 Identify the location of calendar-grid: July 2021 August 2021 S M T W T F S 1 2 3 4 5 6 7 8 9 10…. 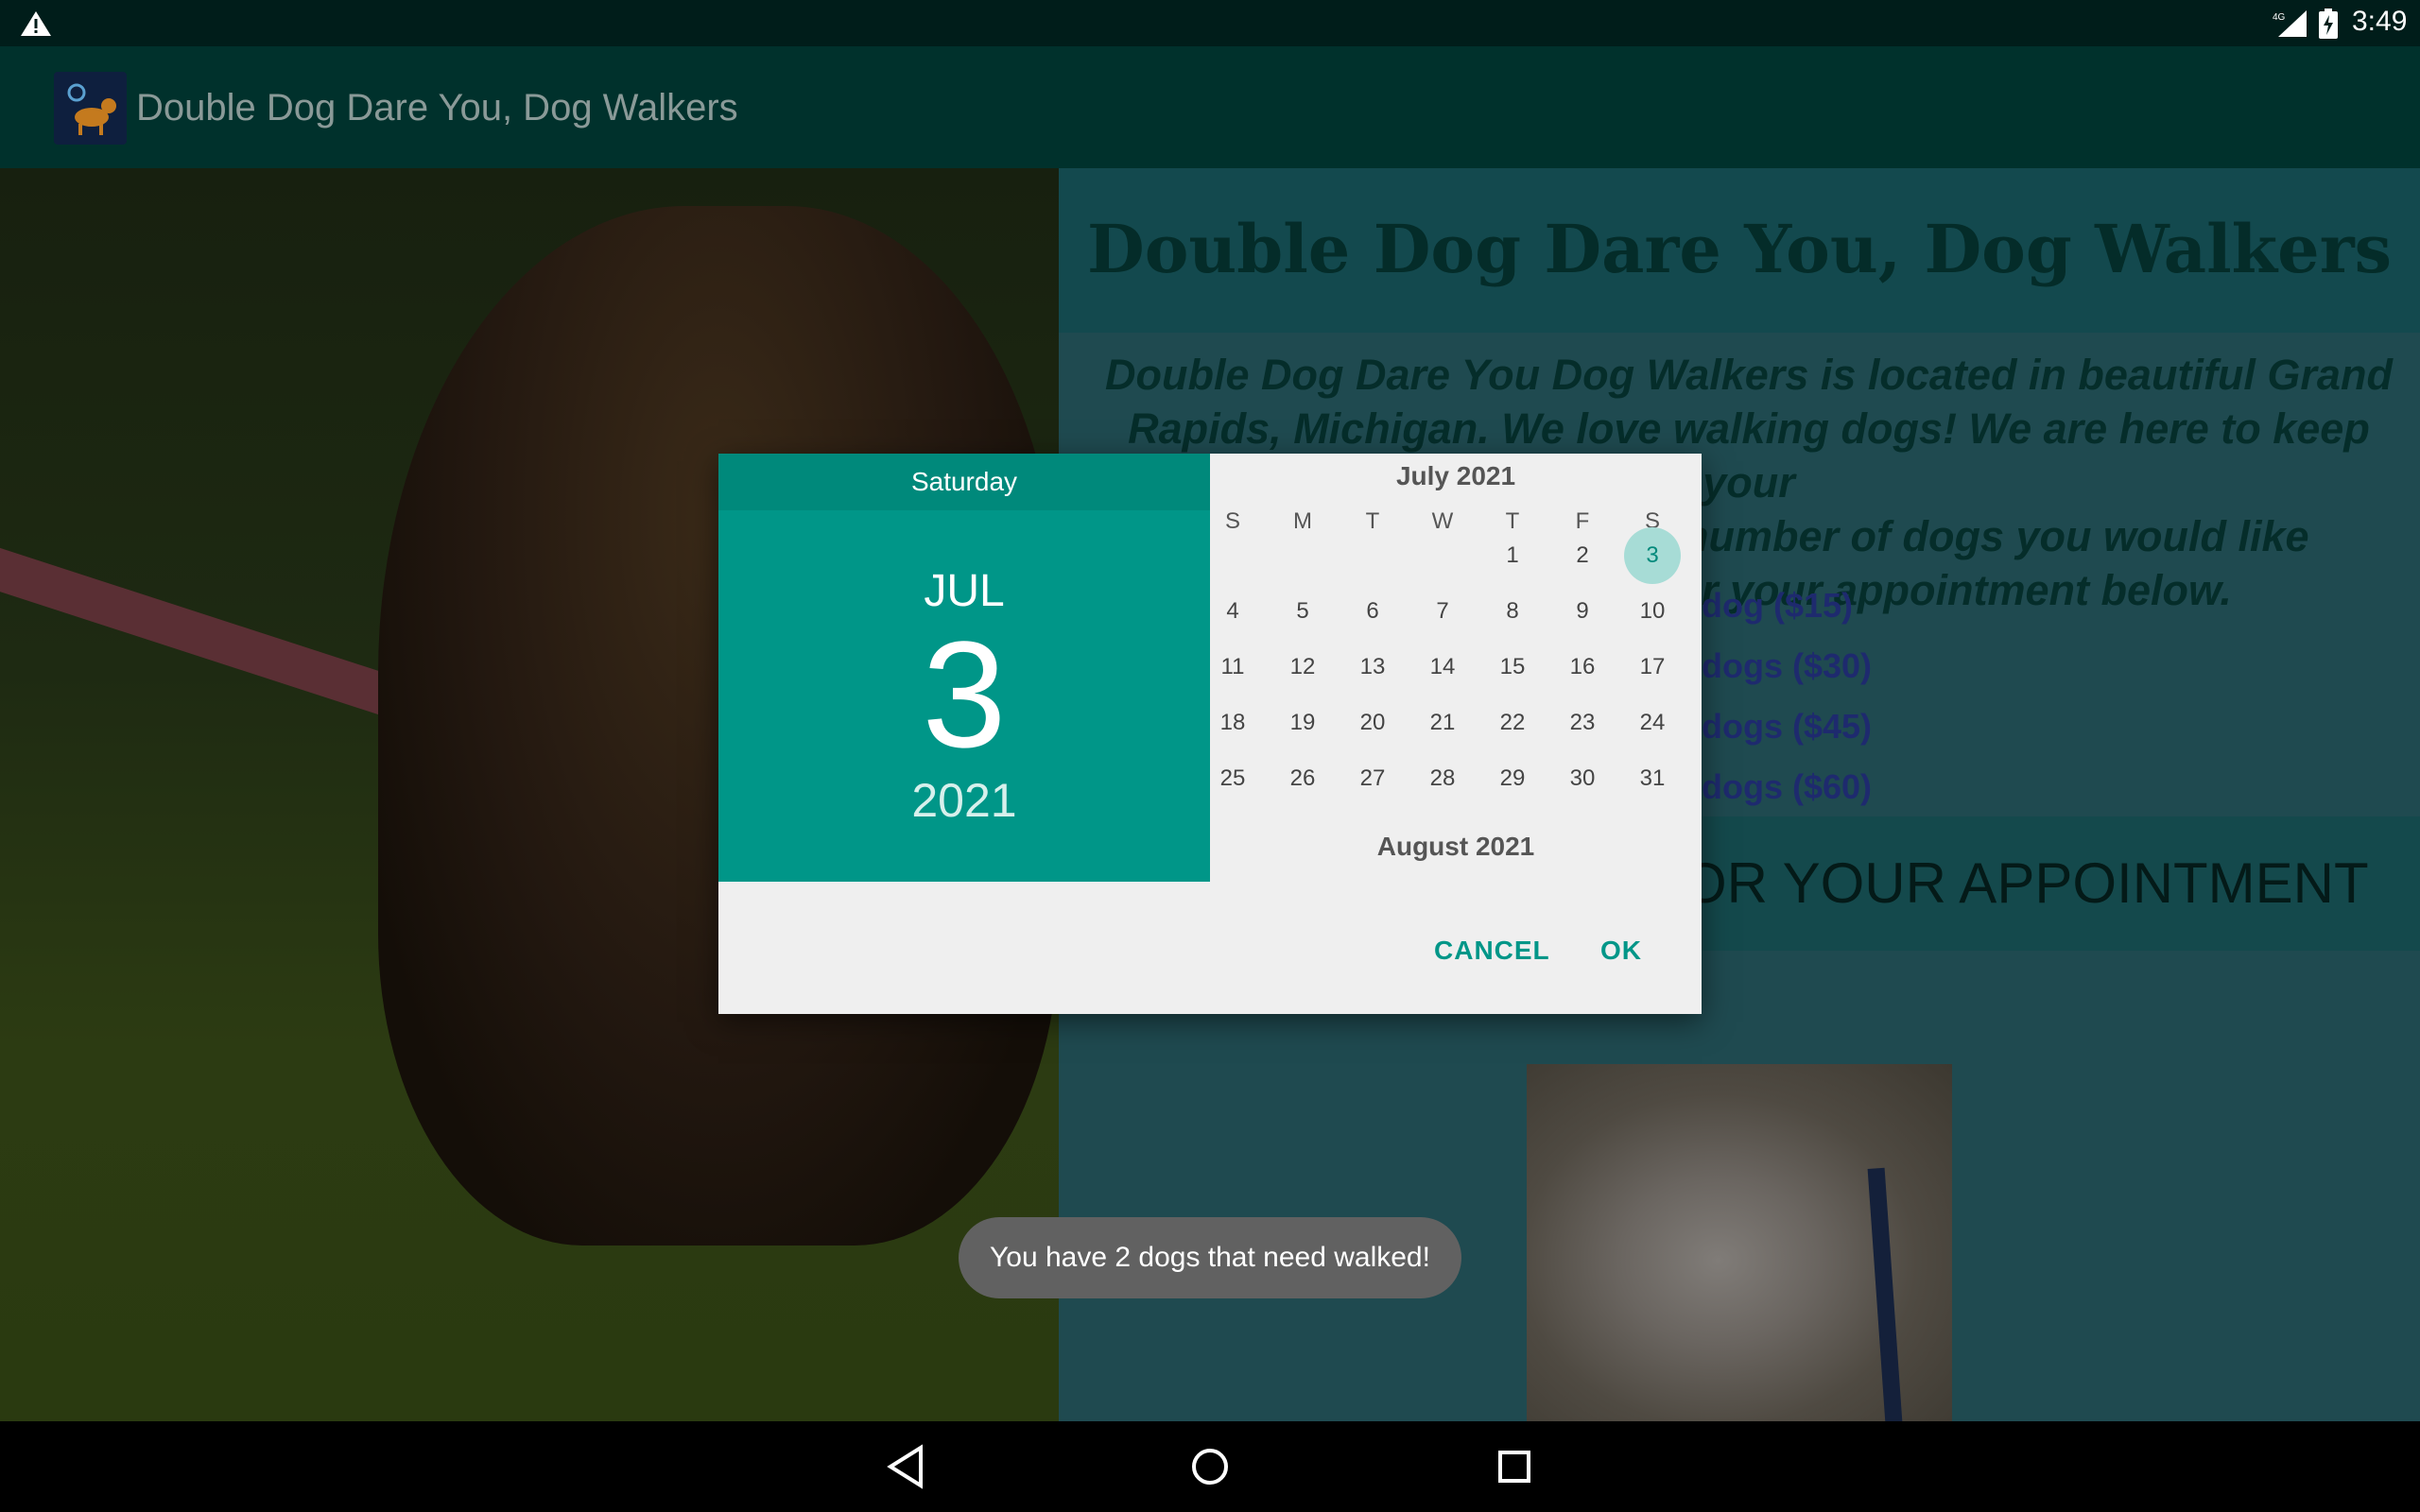
(1456, 668).